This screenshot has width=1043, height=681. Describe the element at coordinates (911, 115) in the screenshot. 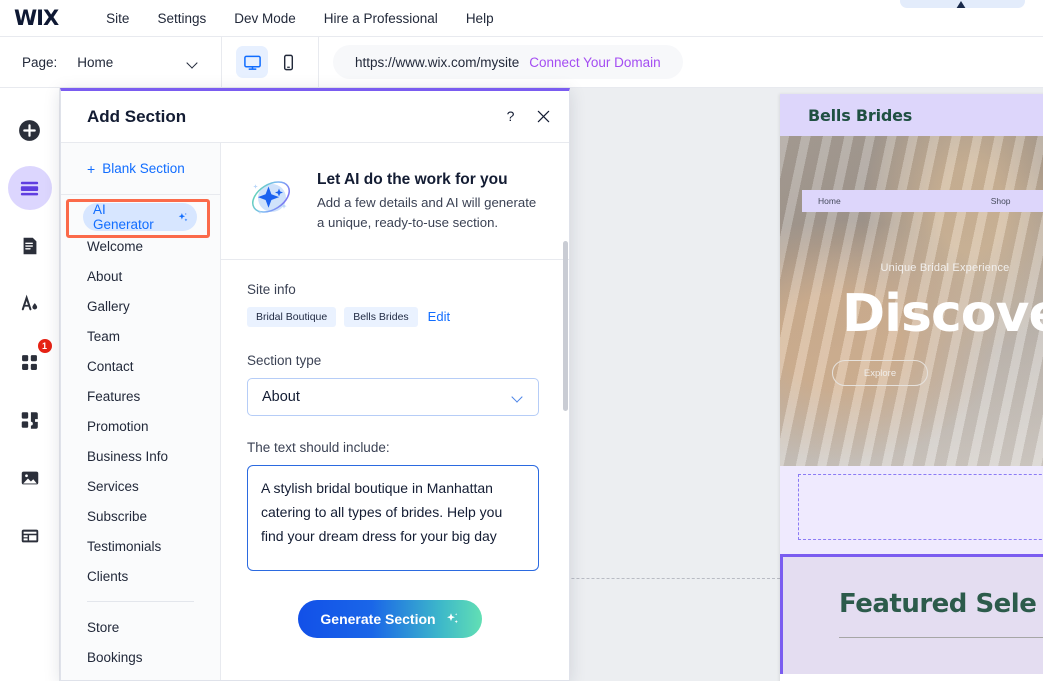

I see `site-header: Bells Brides` at that location.